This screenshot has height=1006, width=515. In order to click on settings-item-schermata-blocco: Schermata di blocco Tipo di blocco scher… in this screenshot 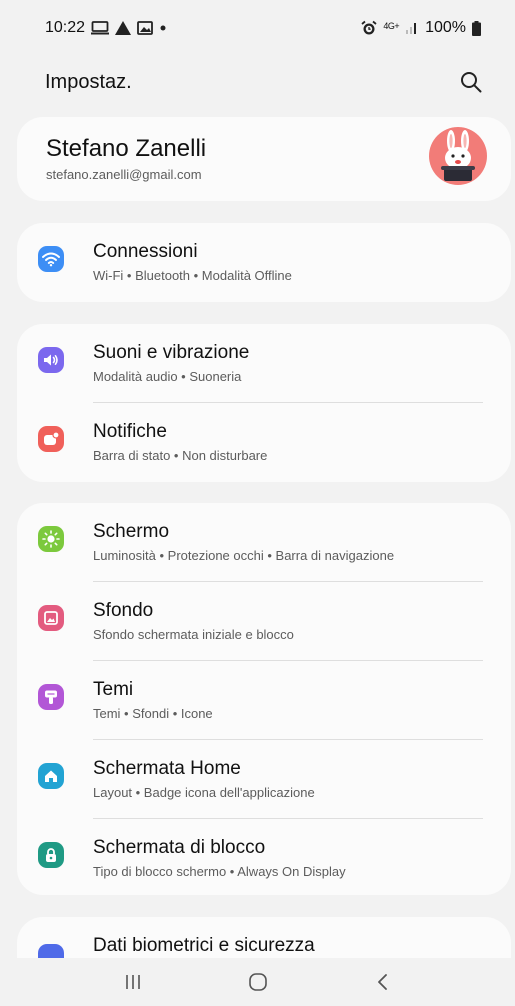, I will do `click(264, 857)`.